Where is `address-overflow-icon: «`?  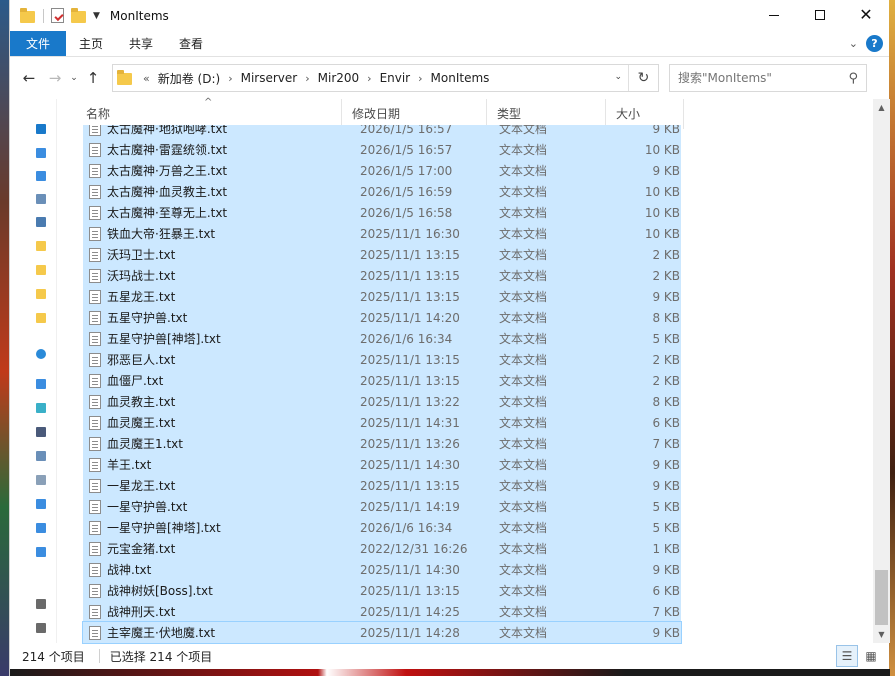
address-overflow-icon: « is located at coordinates (146, 78).